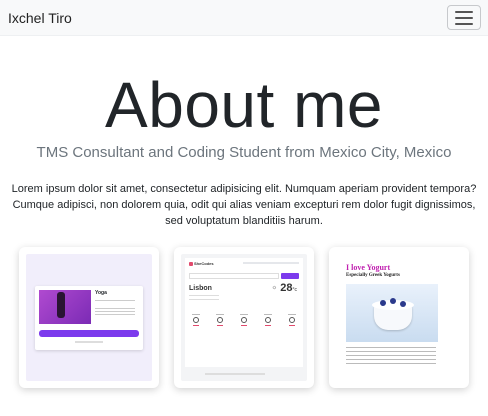  I want to click on weather-search-button, so click(290, 276).